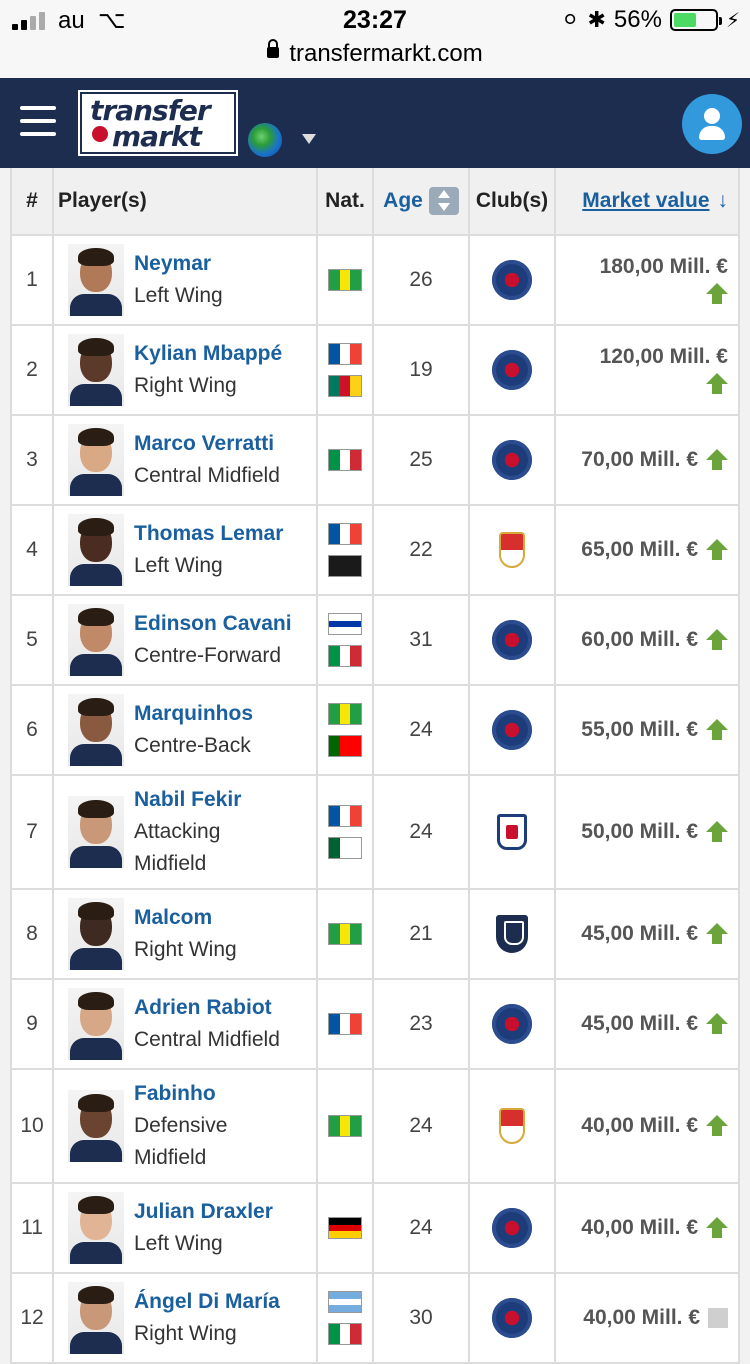  What do you see at coordinates (375, 551) in the screenshot?
I see `table-row: 4 Thomas Lemar Left Wing 22 65,00 Mill. €` at bounding box center [375, 551].